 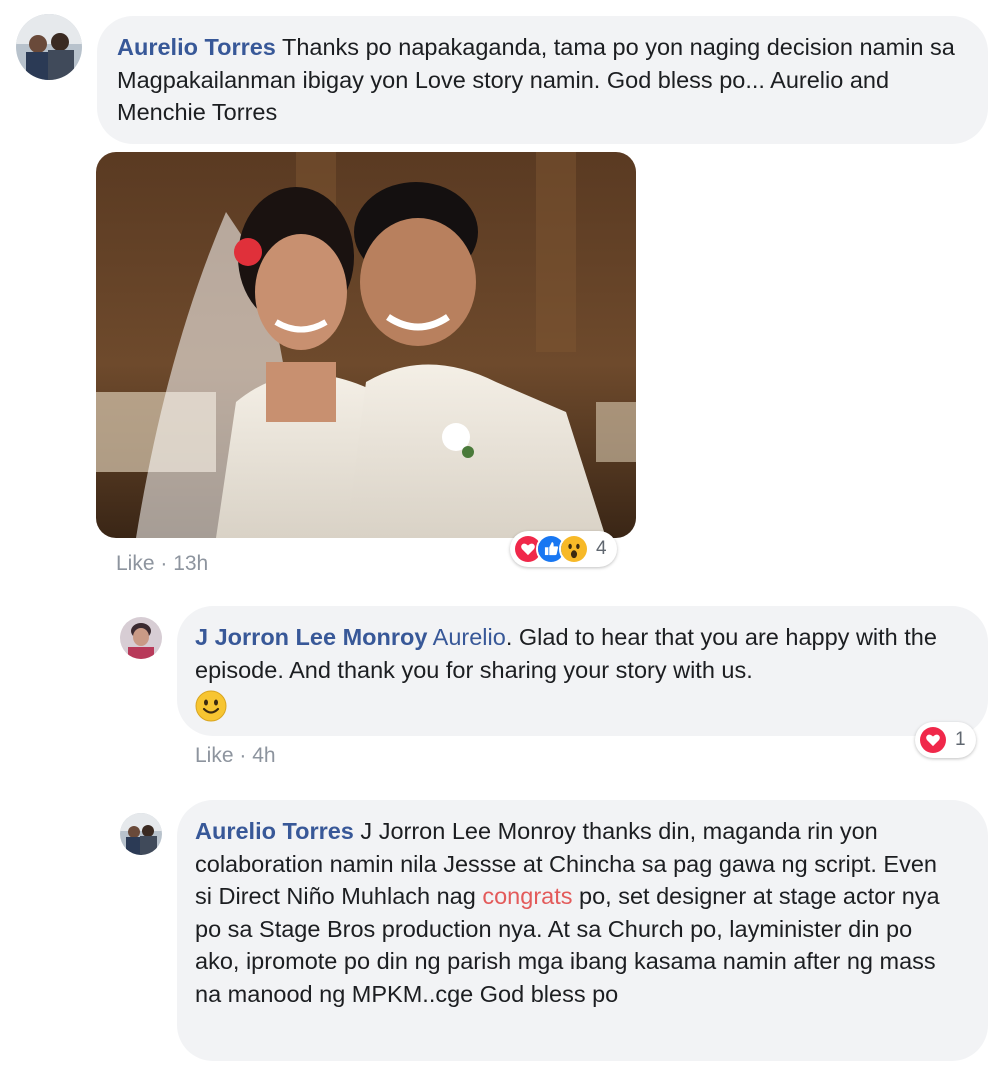 What do you see at coordinates (601, 548) in the screenshot?
I see `reaction-count: 4` at bounding box center [601, 548].